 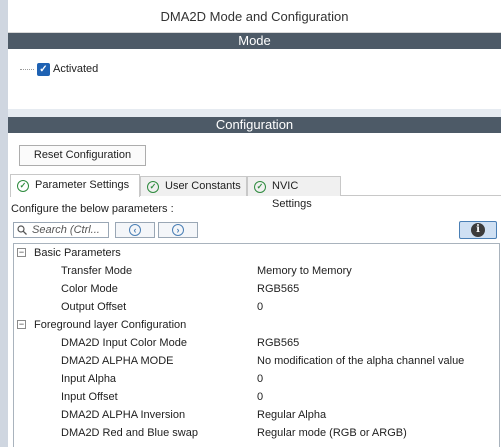 I want to click on info-button: i, so click(x=478, y=230).